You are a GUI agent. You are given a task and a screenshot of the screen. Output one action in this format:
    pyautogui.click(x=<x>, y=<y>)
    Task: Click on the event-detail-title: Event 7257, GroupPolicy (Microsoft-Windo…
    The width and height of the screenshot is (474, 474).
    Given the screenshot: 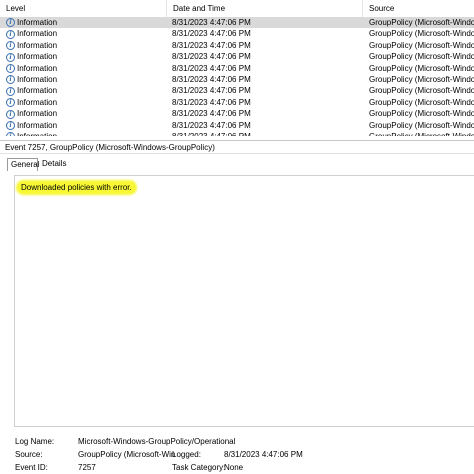 What is the action you would take?
    pyautogui.click(x=237, y=147)
    